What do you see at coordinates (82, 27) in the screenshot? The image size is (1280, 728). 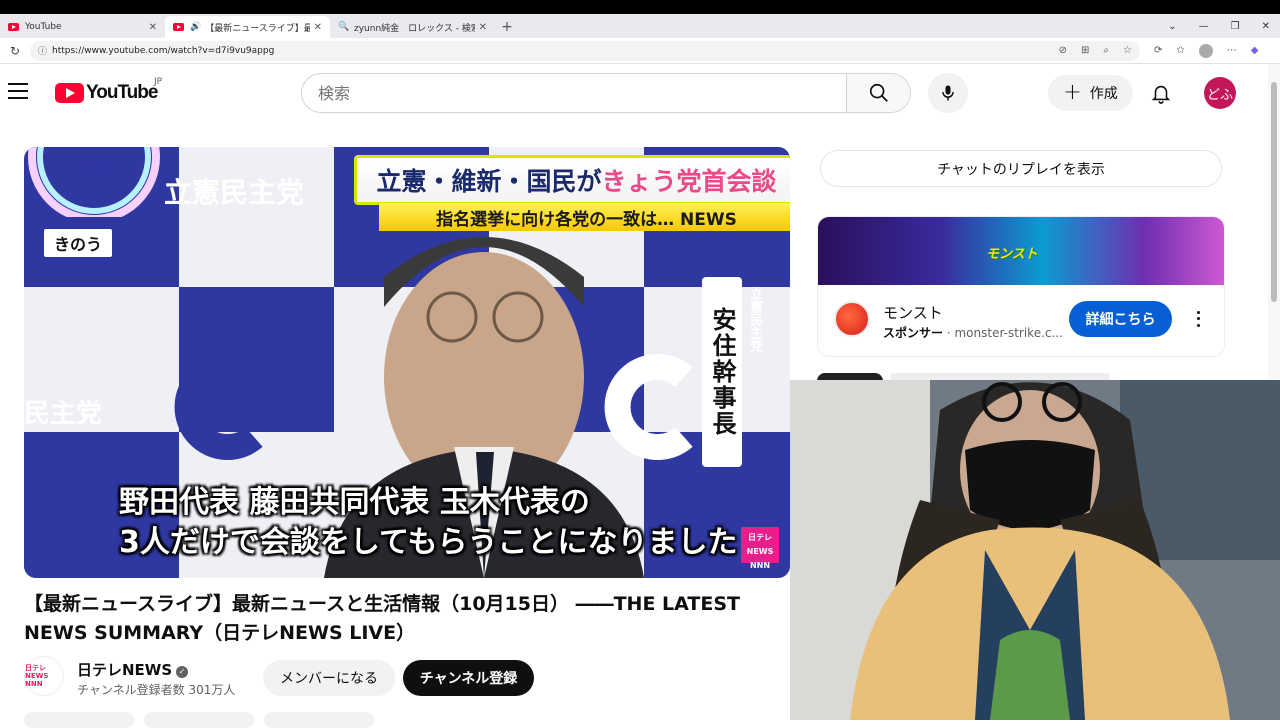 I see `browser-tab-youtube: YouTube ✕` at bounding box center [82, 27].